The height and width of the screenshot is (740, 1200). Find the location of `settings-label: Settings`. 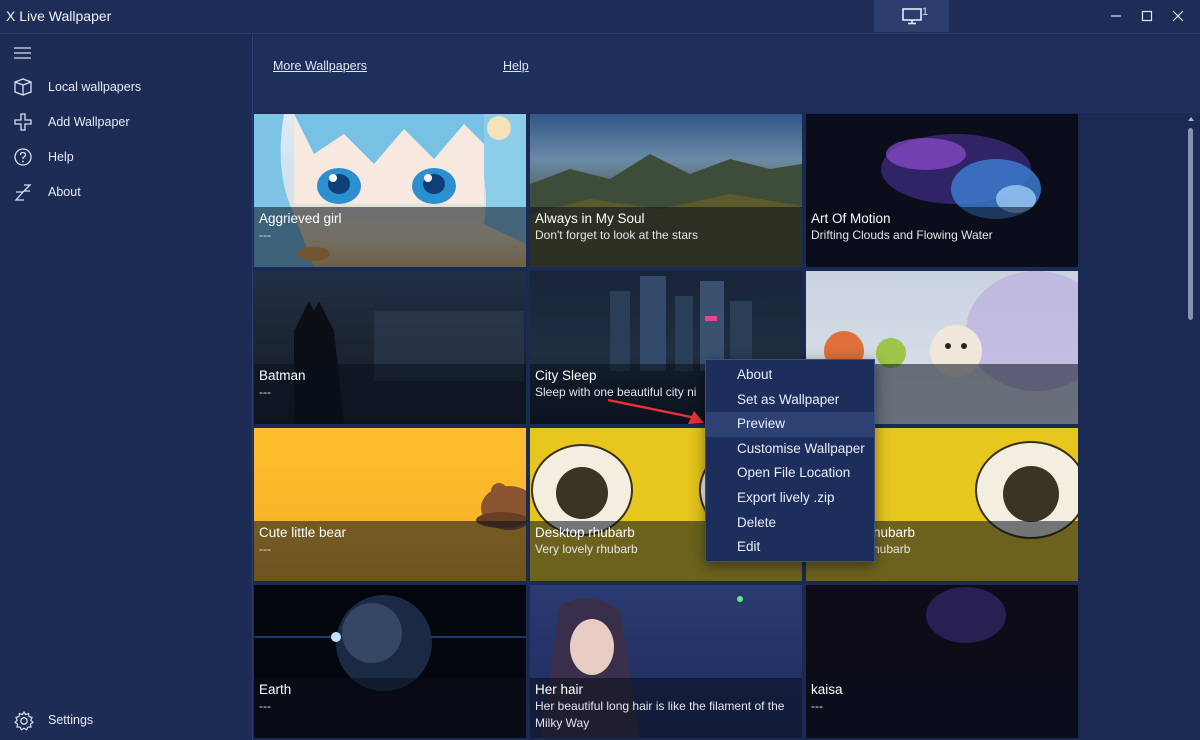

settings-label: Settings is located at coordinates (71, 720).